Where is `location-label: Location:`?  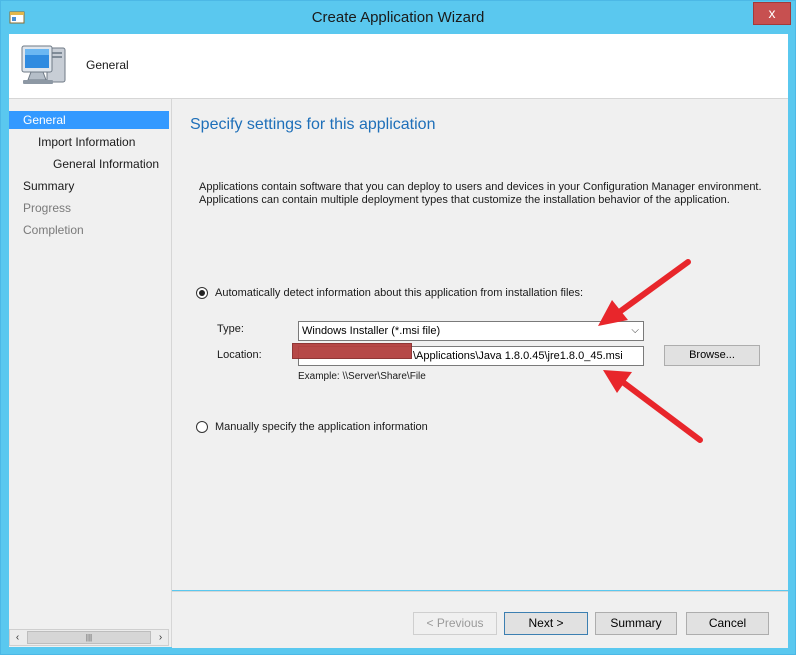 location-label: Location: is located at coordinates (239, 355).